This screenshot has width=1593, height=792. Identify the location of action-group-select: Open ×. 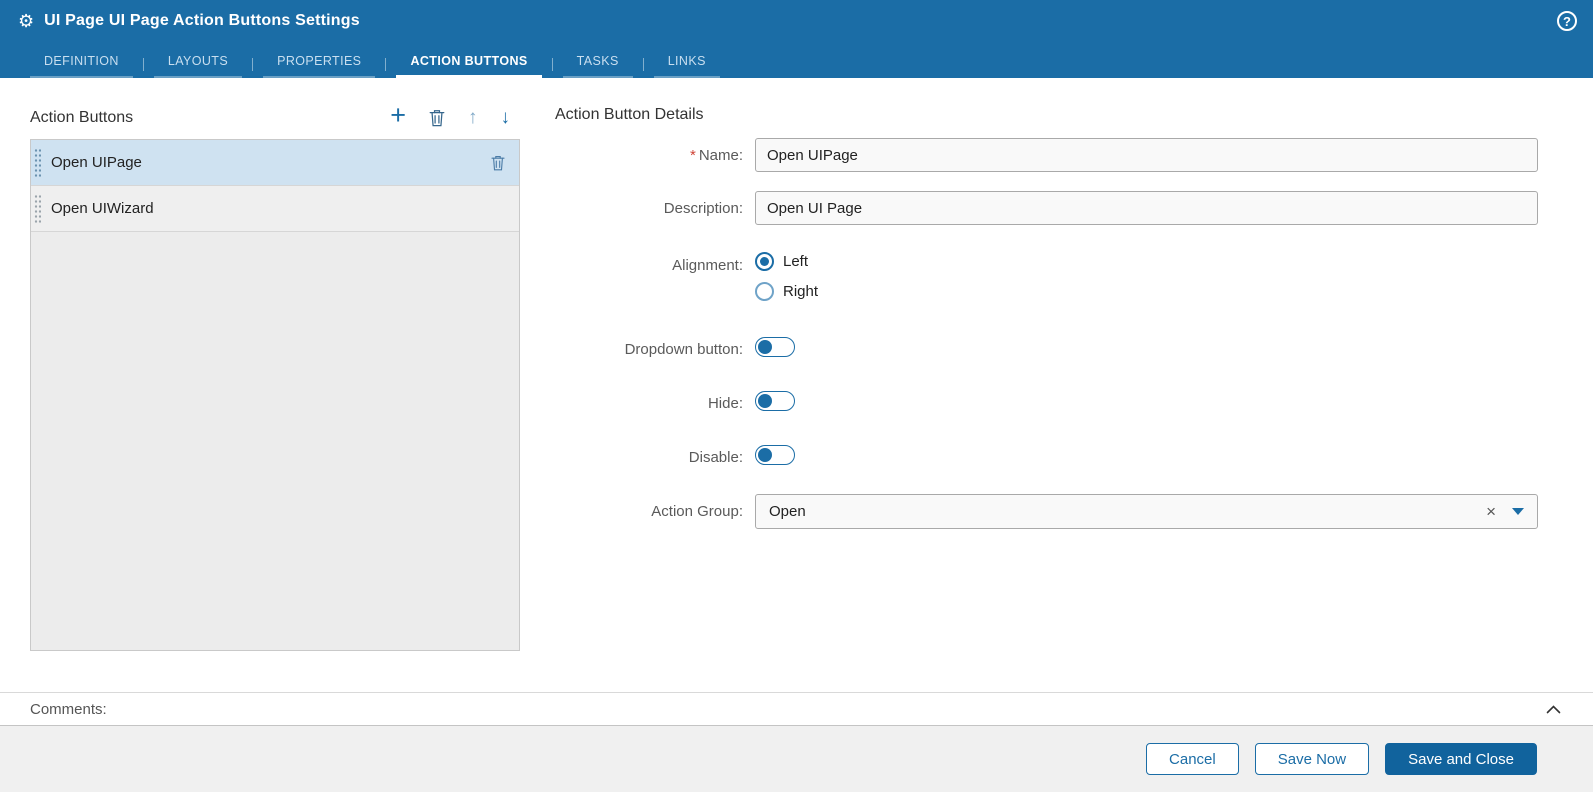
(1146, 511).